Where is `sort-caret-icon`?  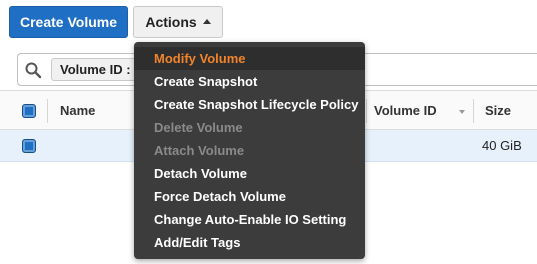 sort-caret-icon is located at coordinates (462, 112).